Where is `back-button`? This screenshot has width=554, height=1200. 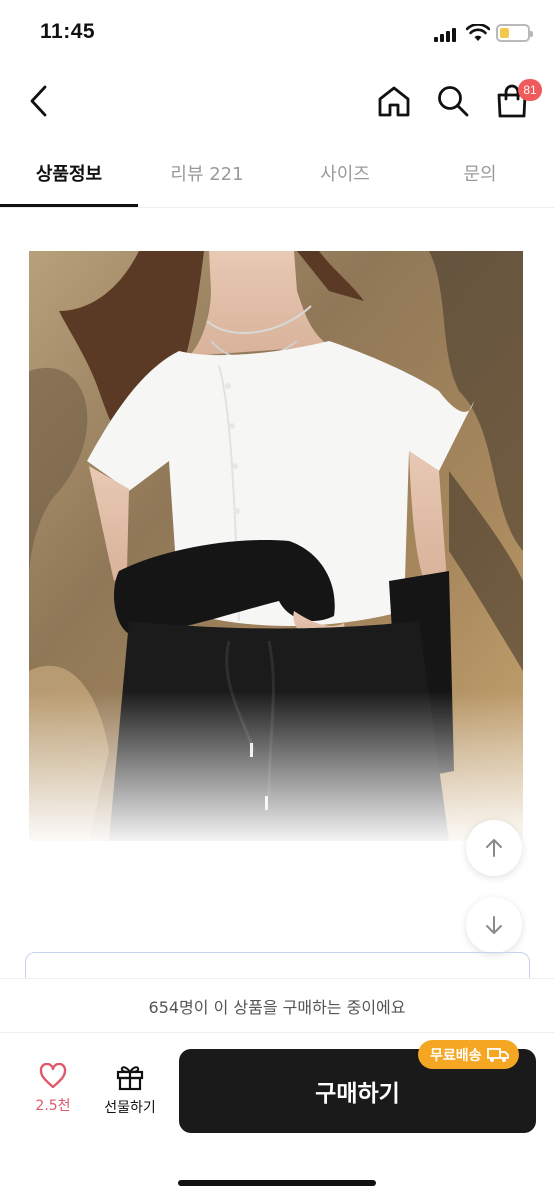
back-button is located at coordinates (38, 101).